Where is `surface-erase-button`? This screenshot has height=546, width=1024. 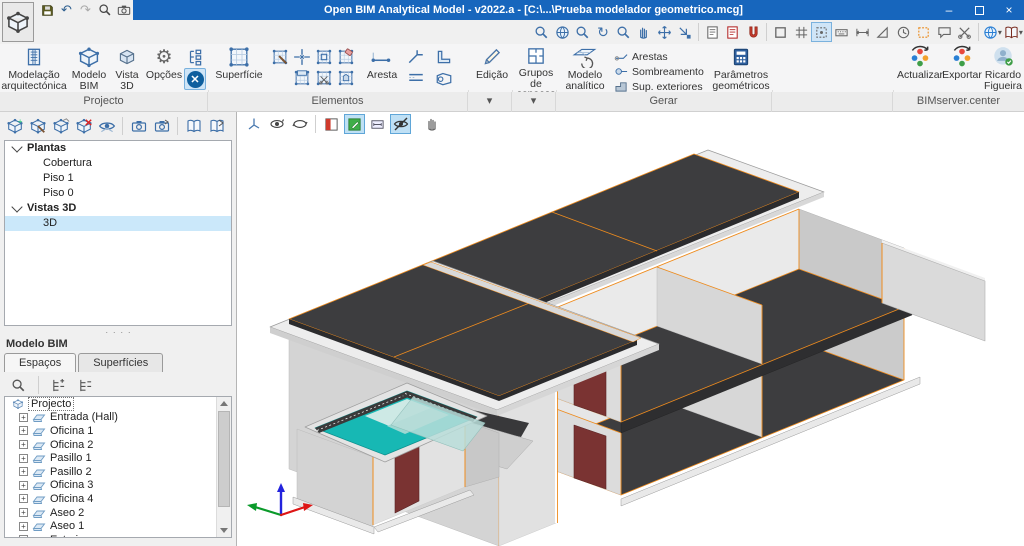
surface-erase-button is located at coordinates (346, 57).